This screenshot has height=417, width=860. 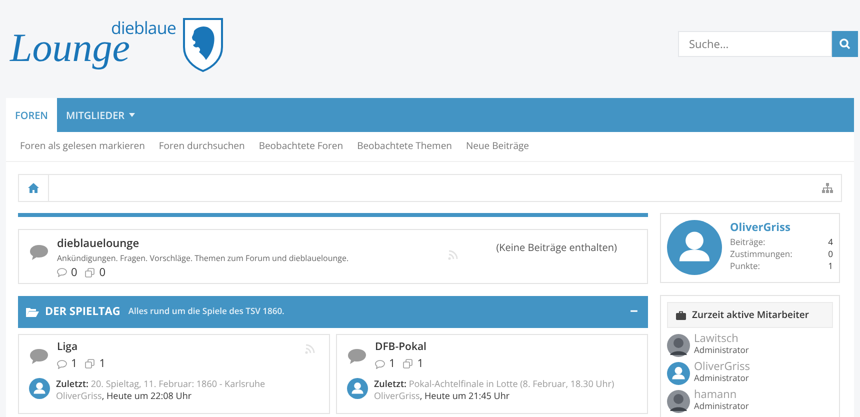 What do you see at coordinates (830, 242) in the screenshot?
I see `stat-value: 4` at bounding box center [830, 242].